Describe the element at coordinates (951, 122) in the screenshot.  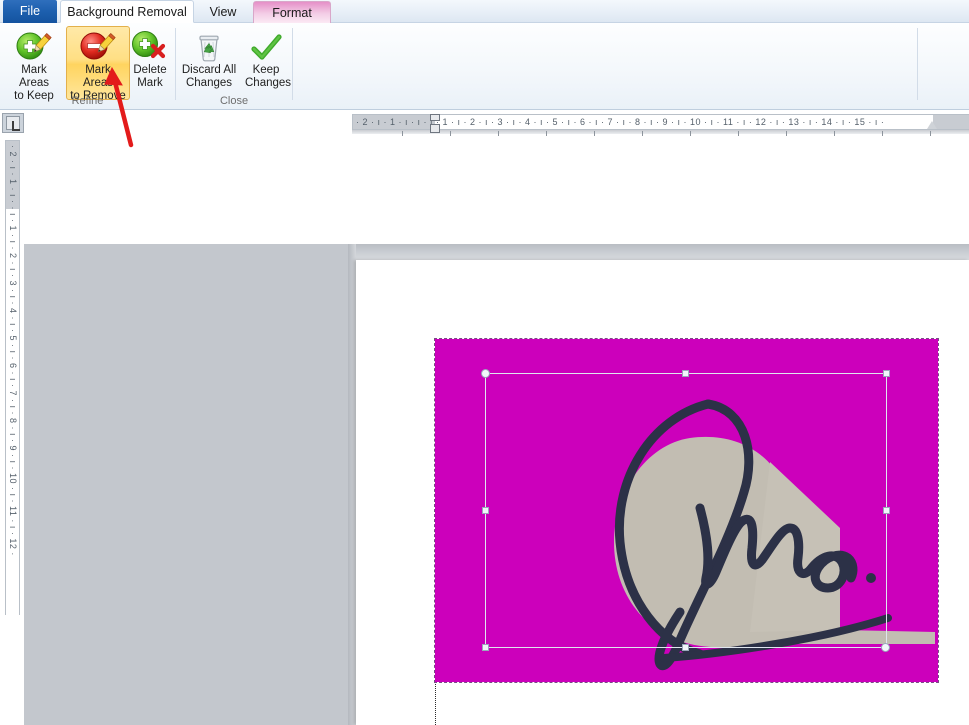
I see `hruler-right-margin-zone` at that location.